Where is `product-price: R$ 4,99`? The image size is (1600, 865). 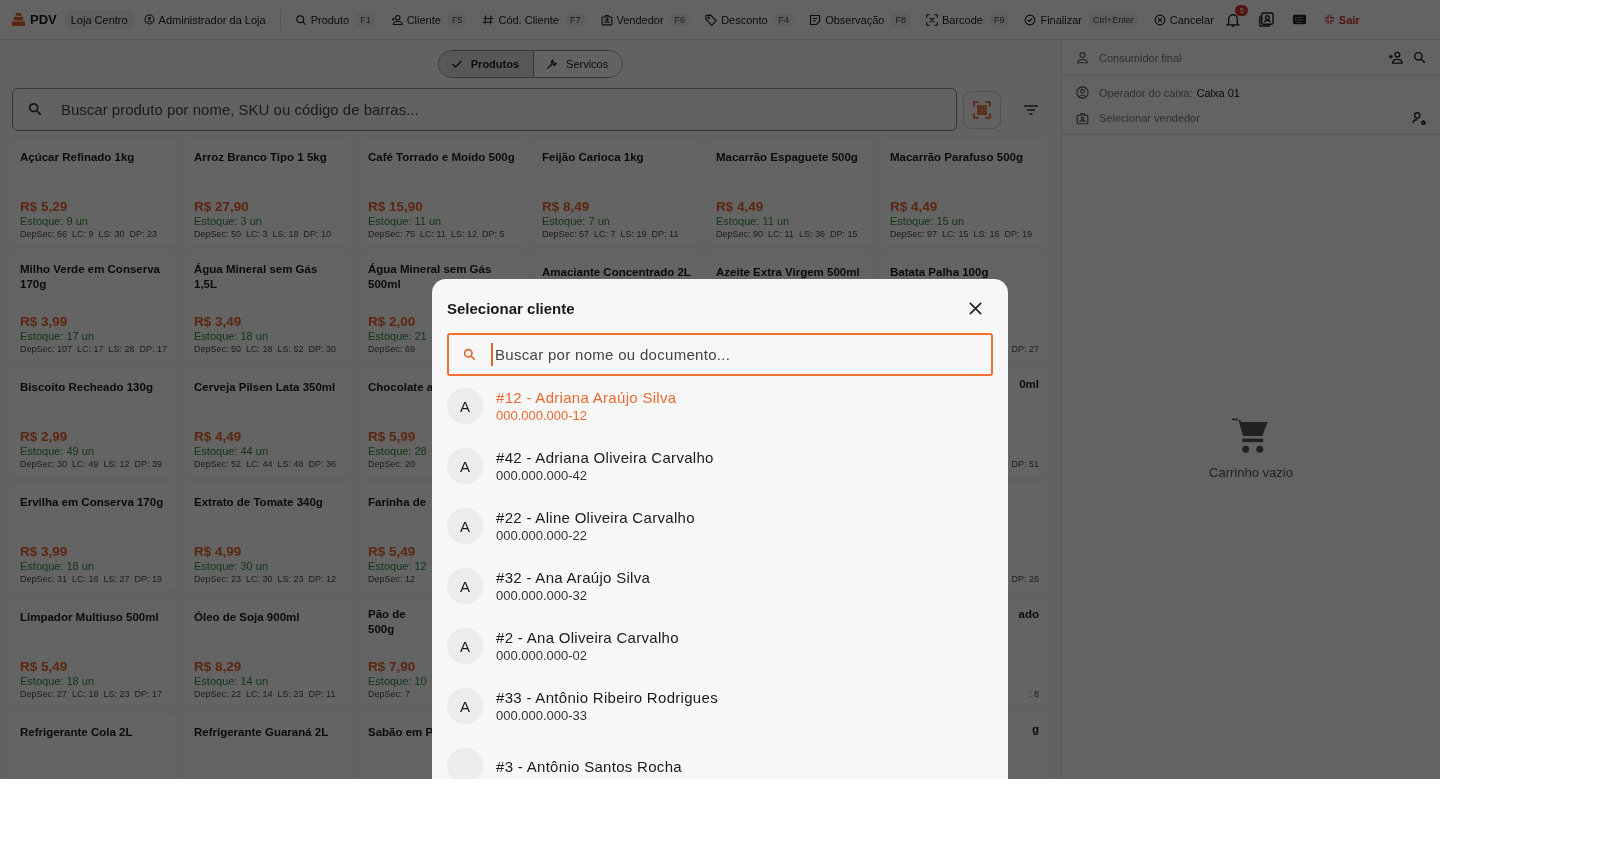 product-price: R$ 4,99 is located at coordinates (218, 551).